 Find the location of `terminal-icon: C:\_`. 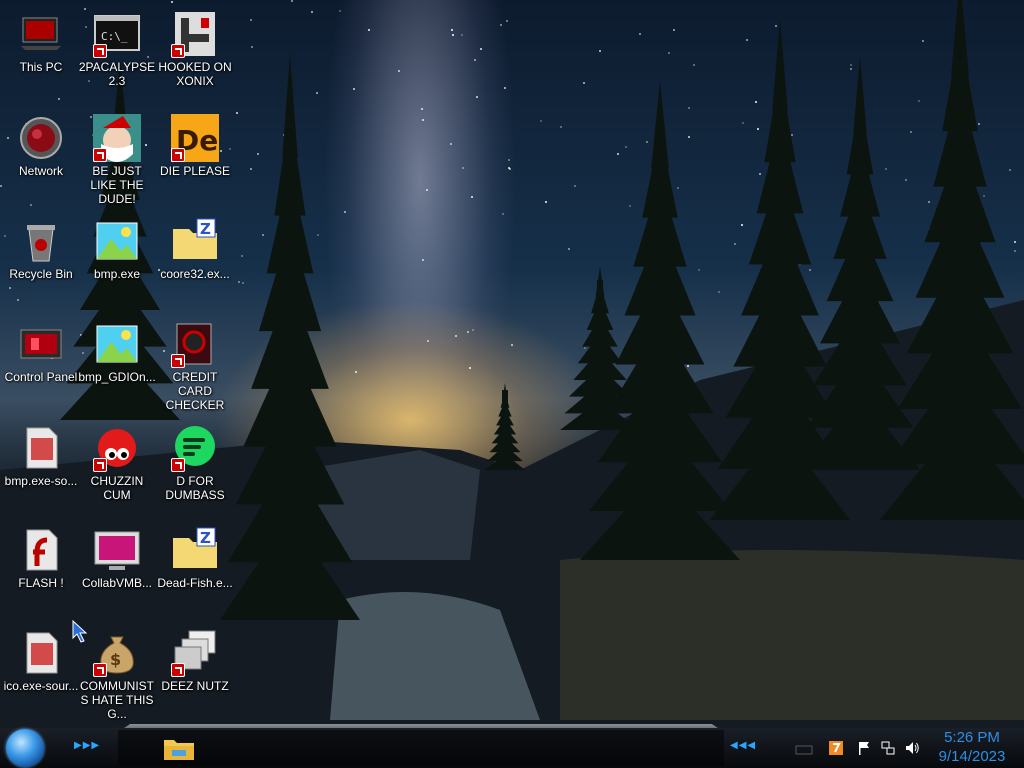

terminal-icon: C:\_ is located at coordinates (117, 34).